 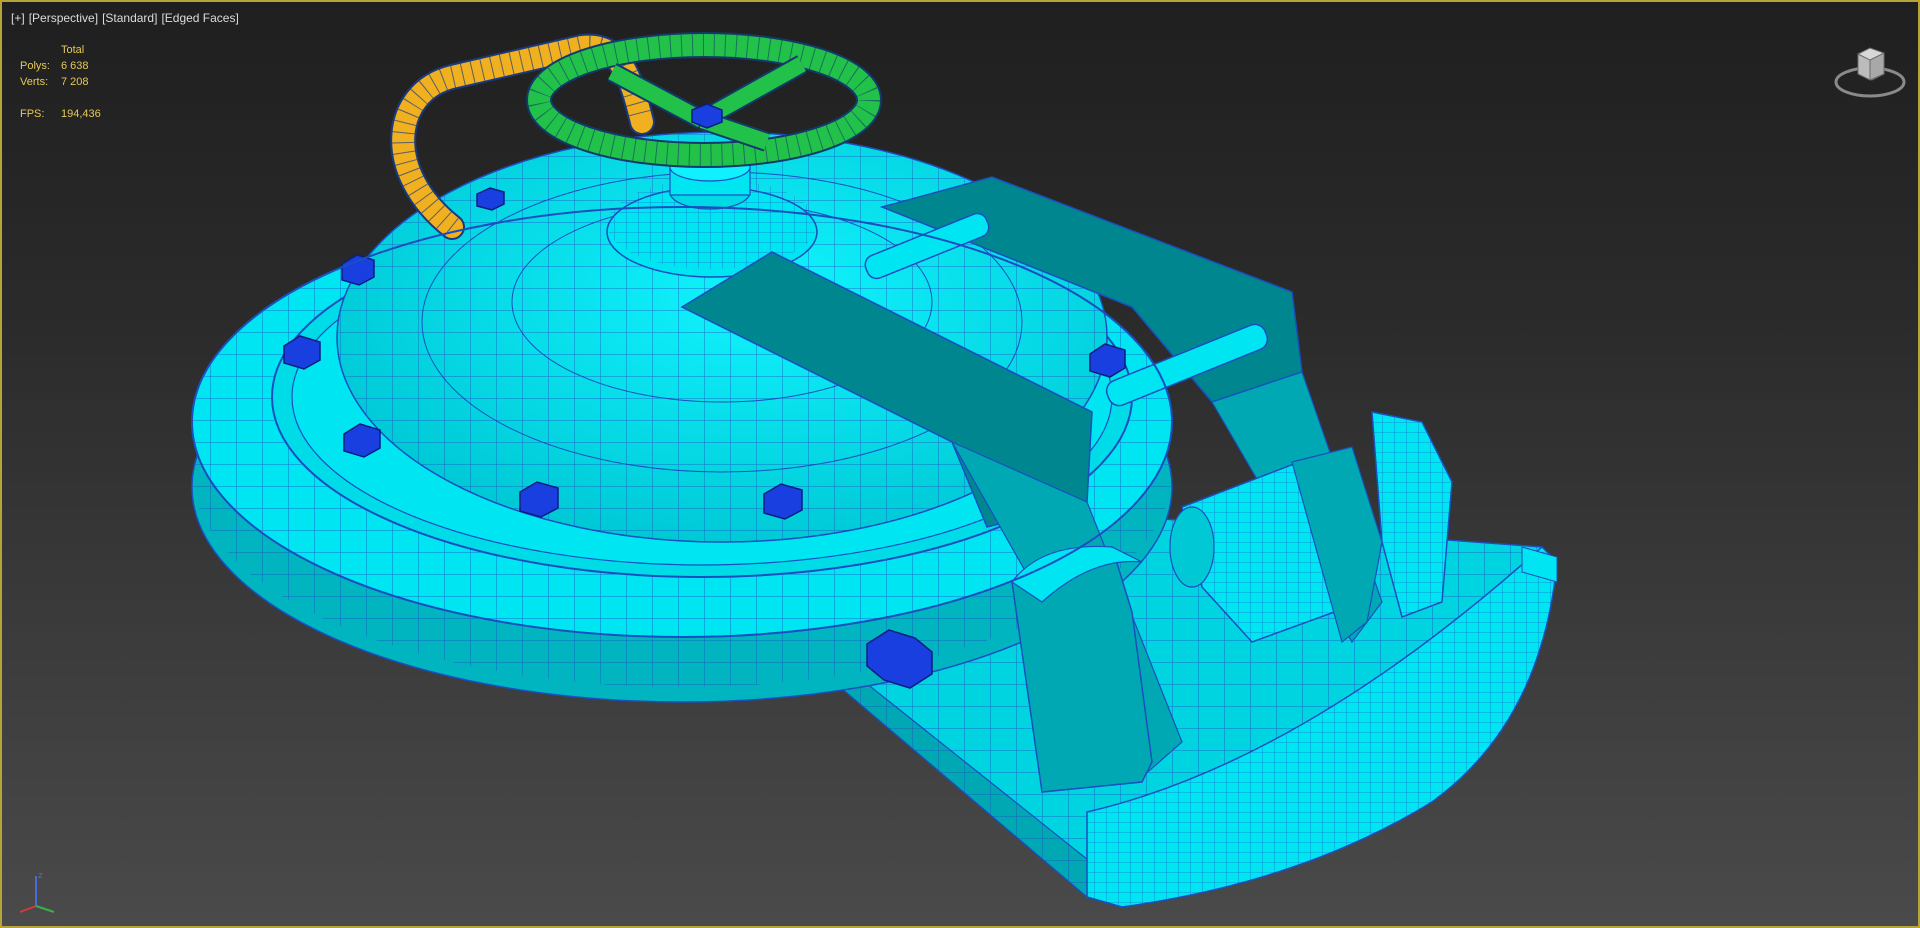 What do you see at coordinates (37, 892) in the screenshot?
I see `axis-tripod-icon: z` at bounding box center [37, 892].